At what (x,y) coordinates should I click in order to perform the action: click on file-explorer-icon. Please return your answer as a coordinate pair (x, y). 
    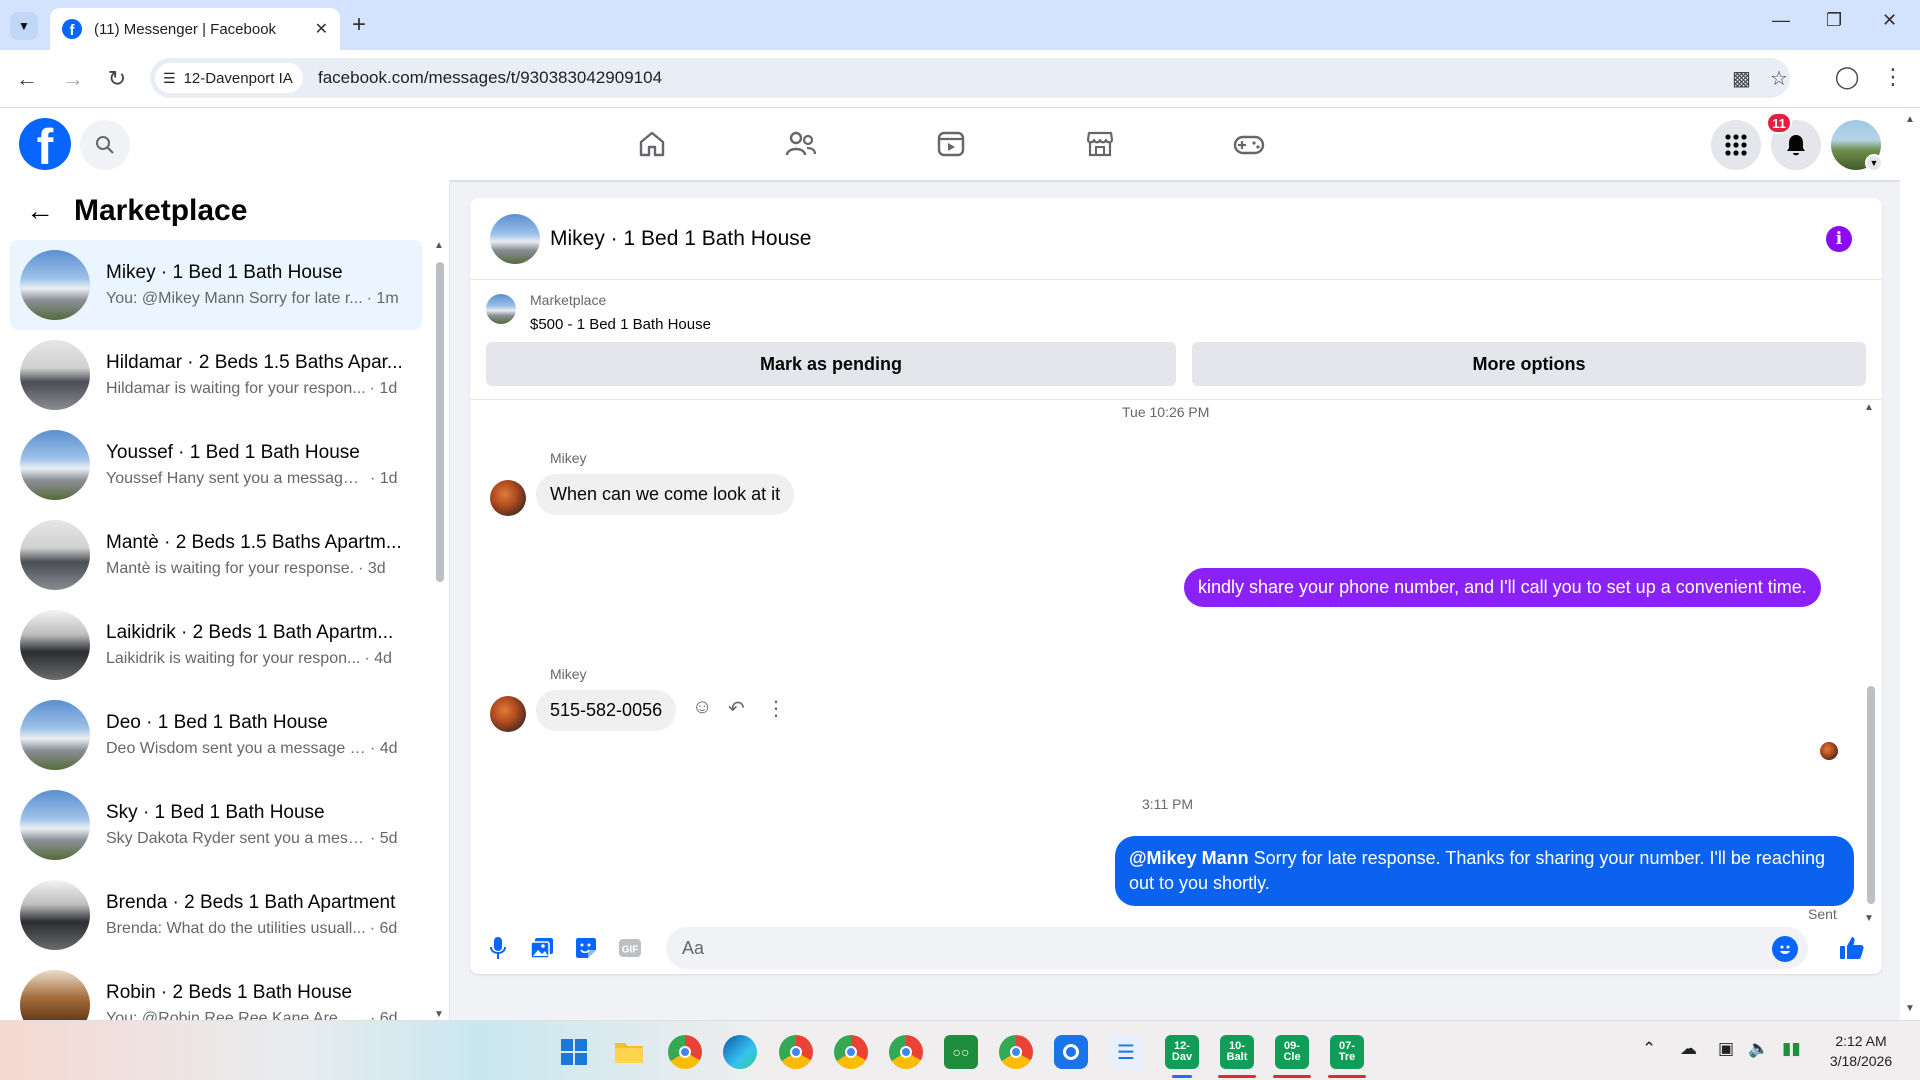
    Looking at the image, I should click on (629, 1052).